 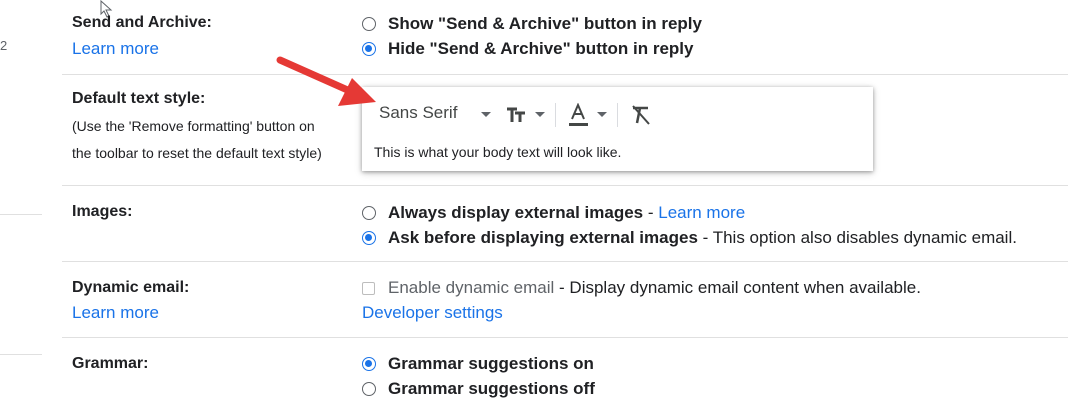 I want to click on option-label: Grammar suggestions off, so click(x=491, y=388).